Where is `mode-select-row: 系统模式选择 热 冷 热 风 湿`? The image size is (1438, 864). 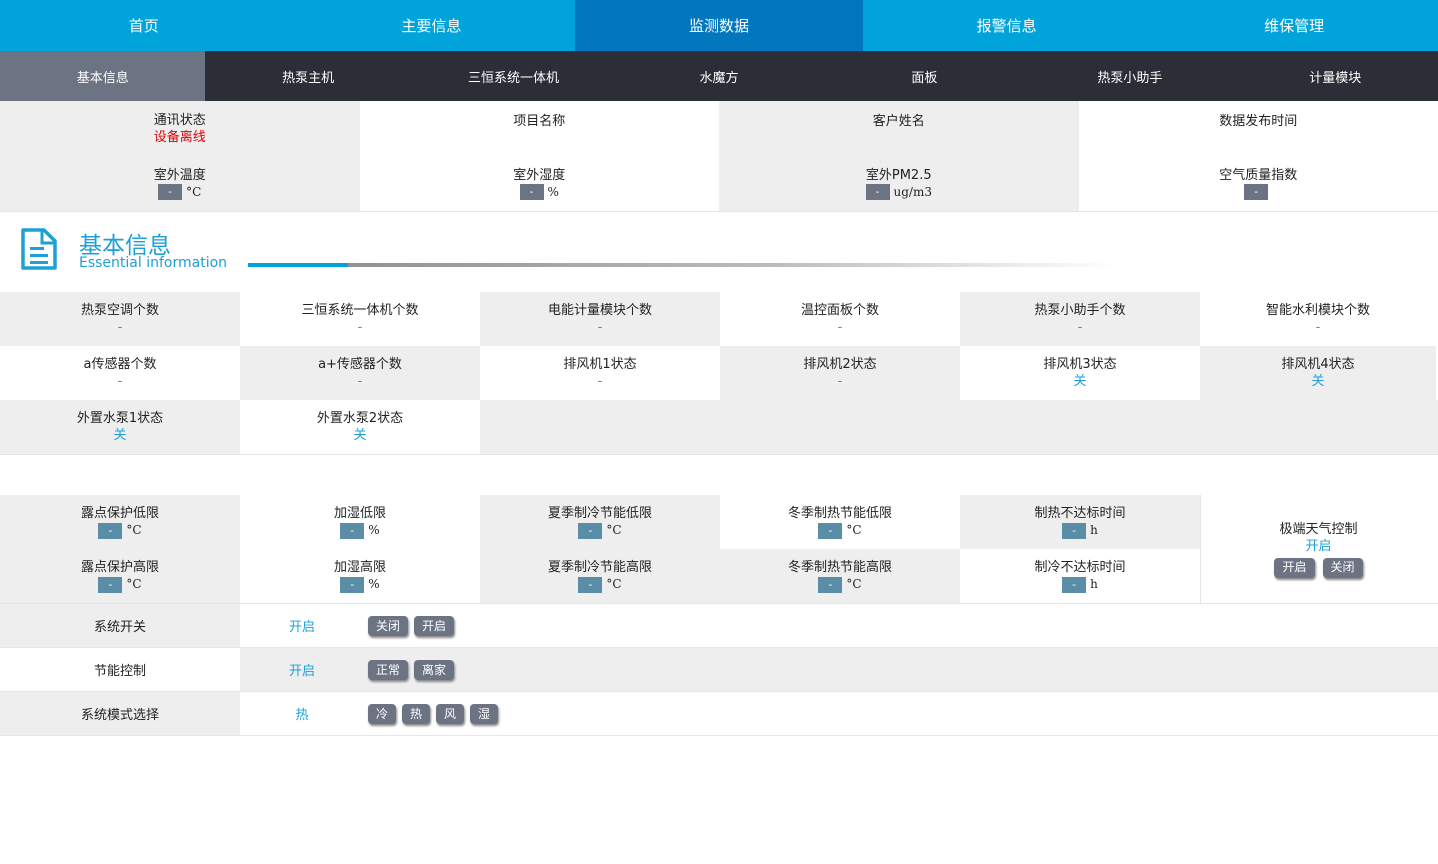 mode-select-row: 系统模式选择 热 冷 热 风 湿 is located at coordinates (719, 714).